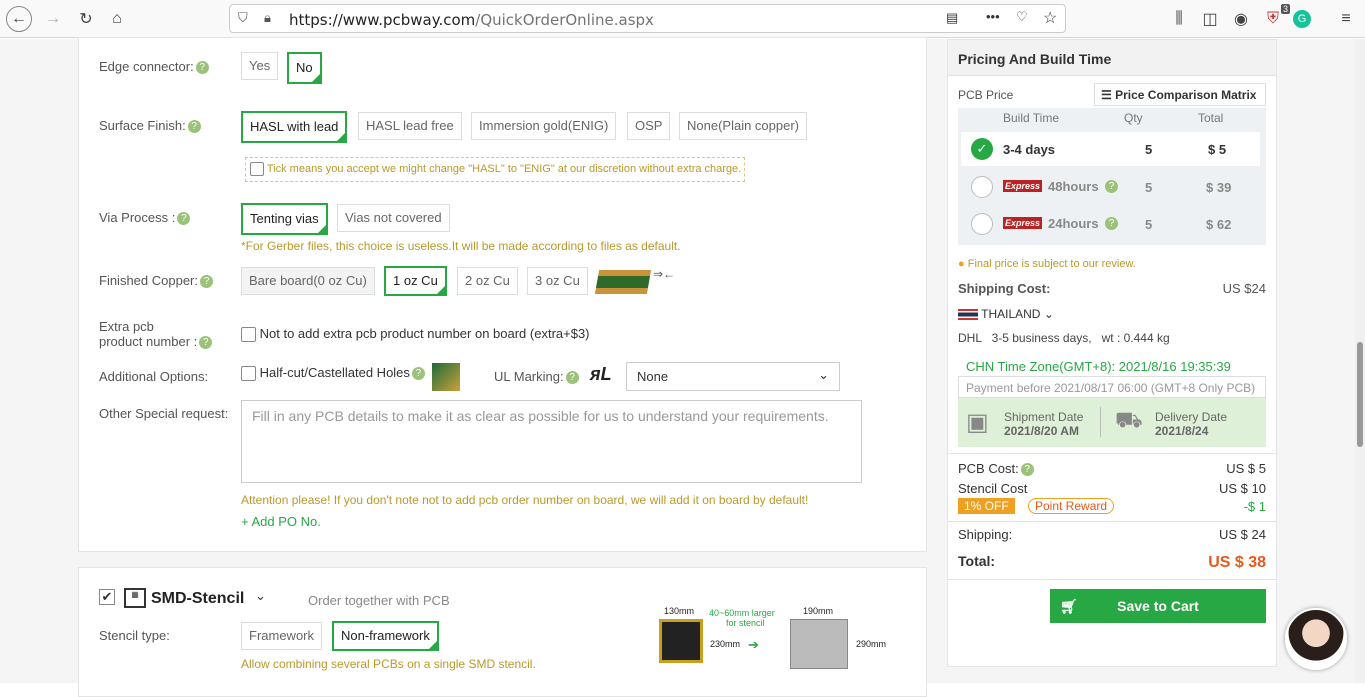  Describe the element at coordinates (107, 597) in the screenshot. I see `stencil-checkbox: ✔` at that location.